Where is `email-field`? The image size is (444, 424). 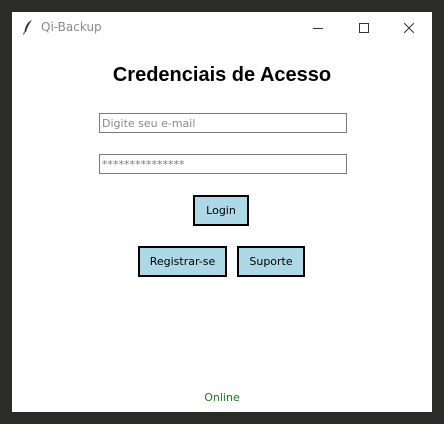 email-field is located at coordinates (223, 123).